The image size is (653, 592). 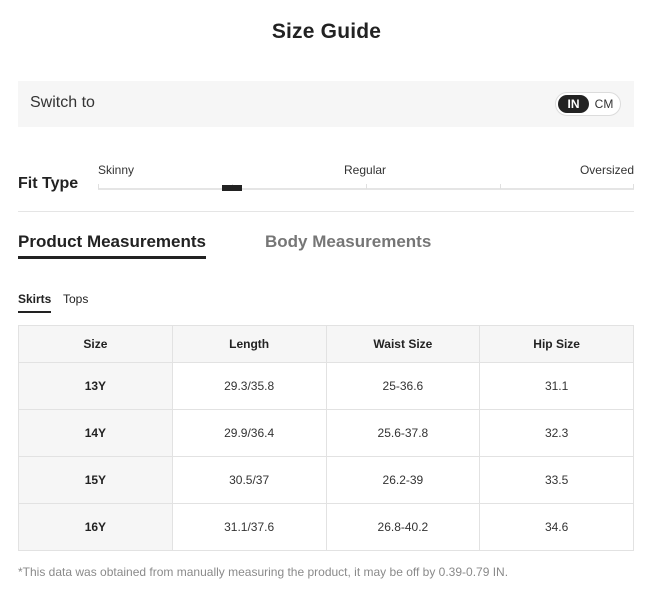 What do you see at coordinates (249, 527) in the screenshot?
I see `length-cell: 31.1/37.6` at bounding box center [249, 527].